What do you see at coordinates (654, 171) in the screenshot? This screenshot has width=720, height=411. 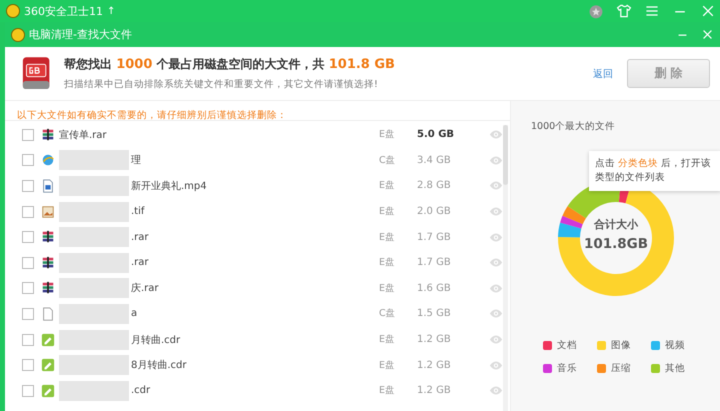 I see `tooltip: 点击 分类色块 后，打开该类型的文件列表` at bounding box center [654, 171].